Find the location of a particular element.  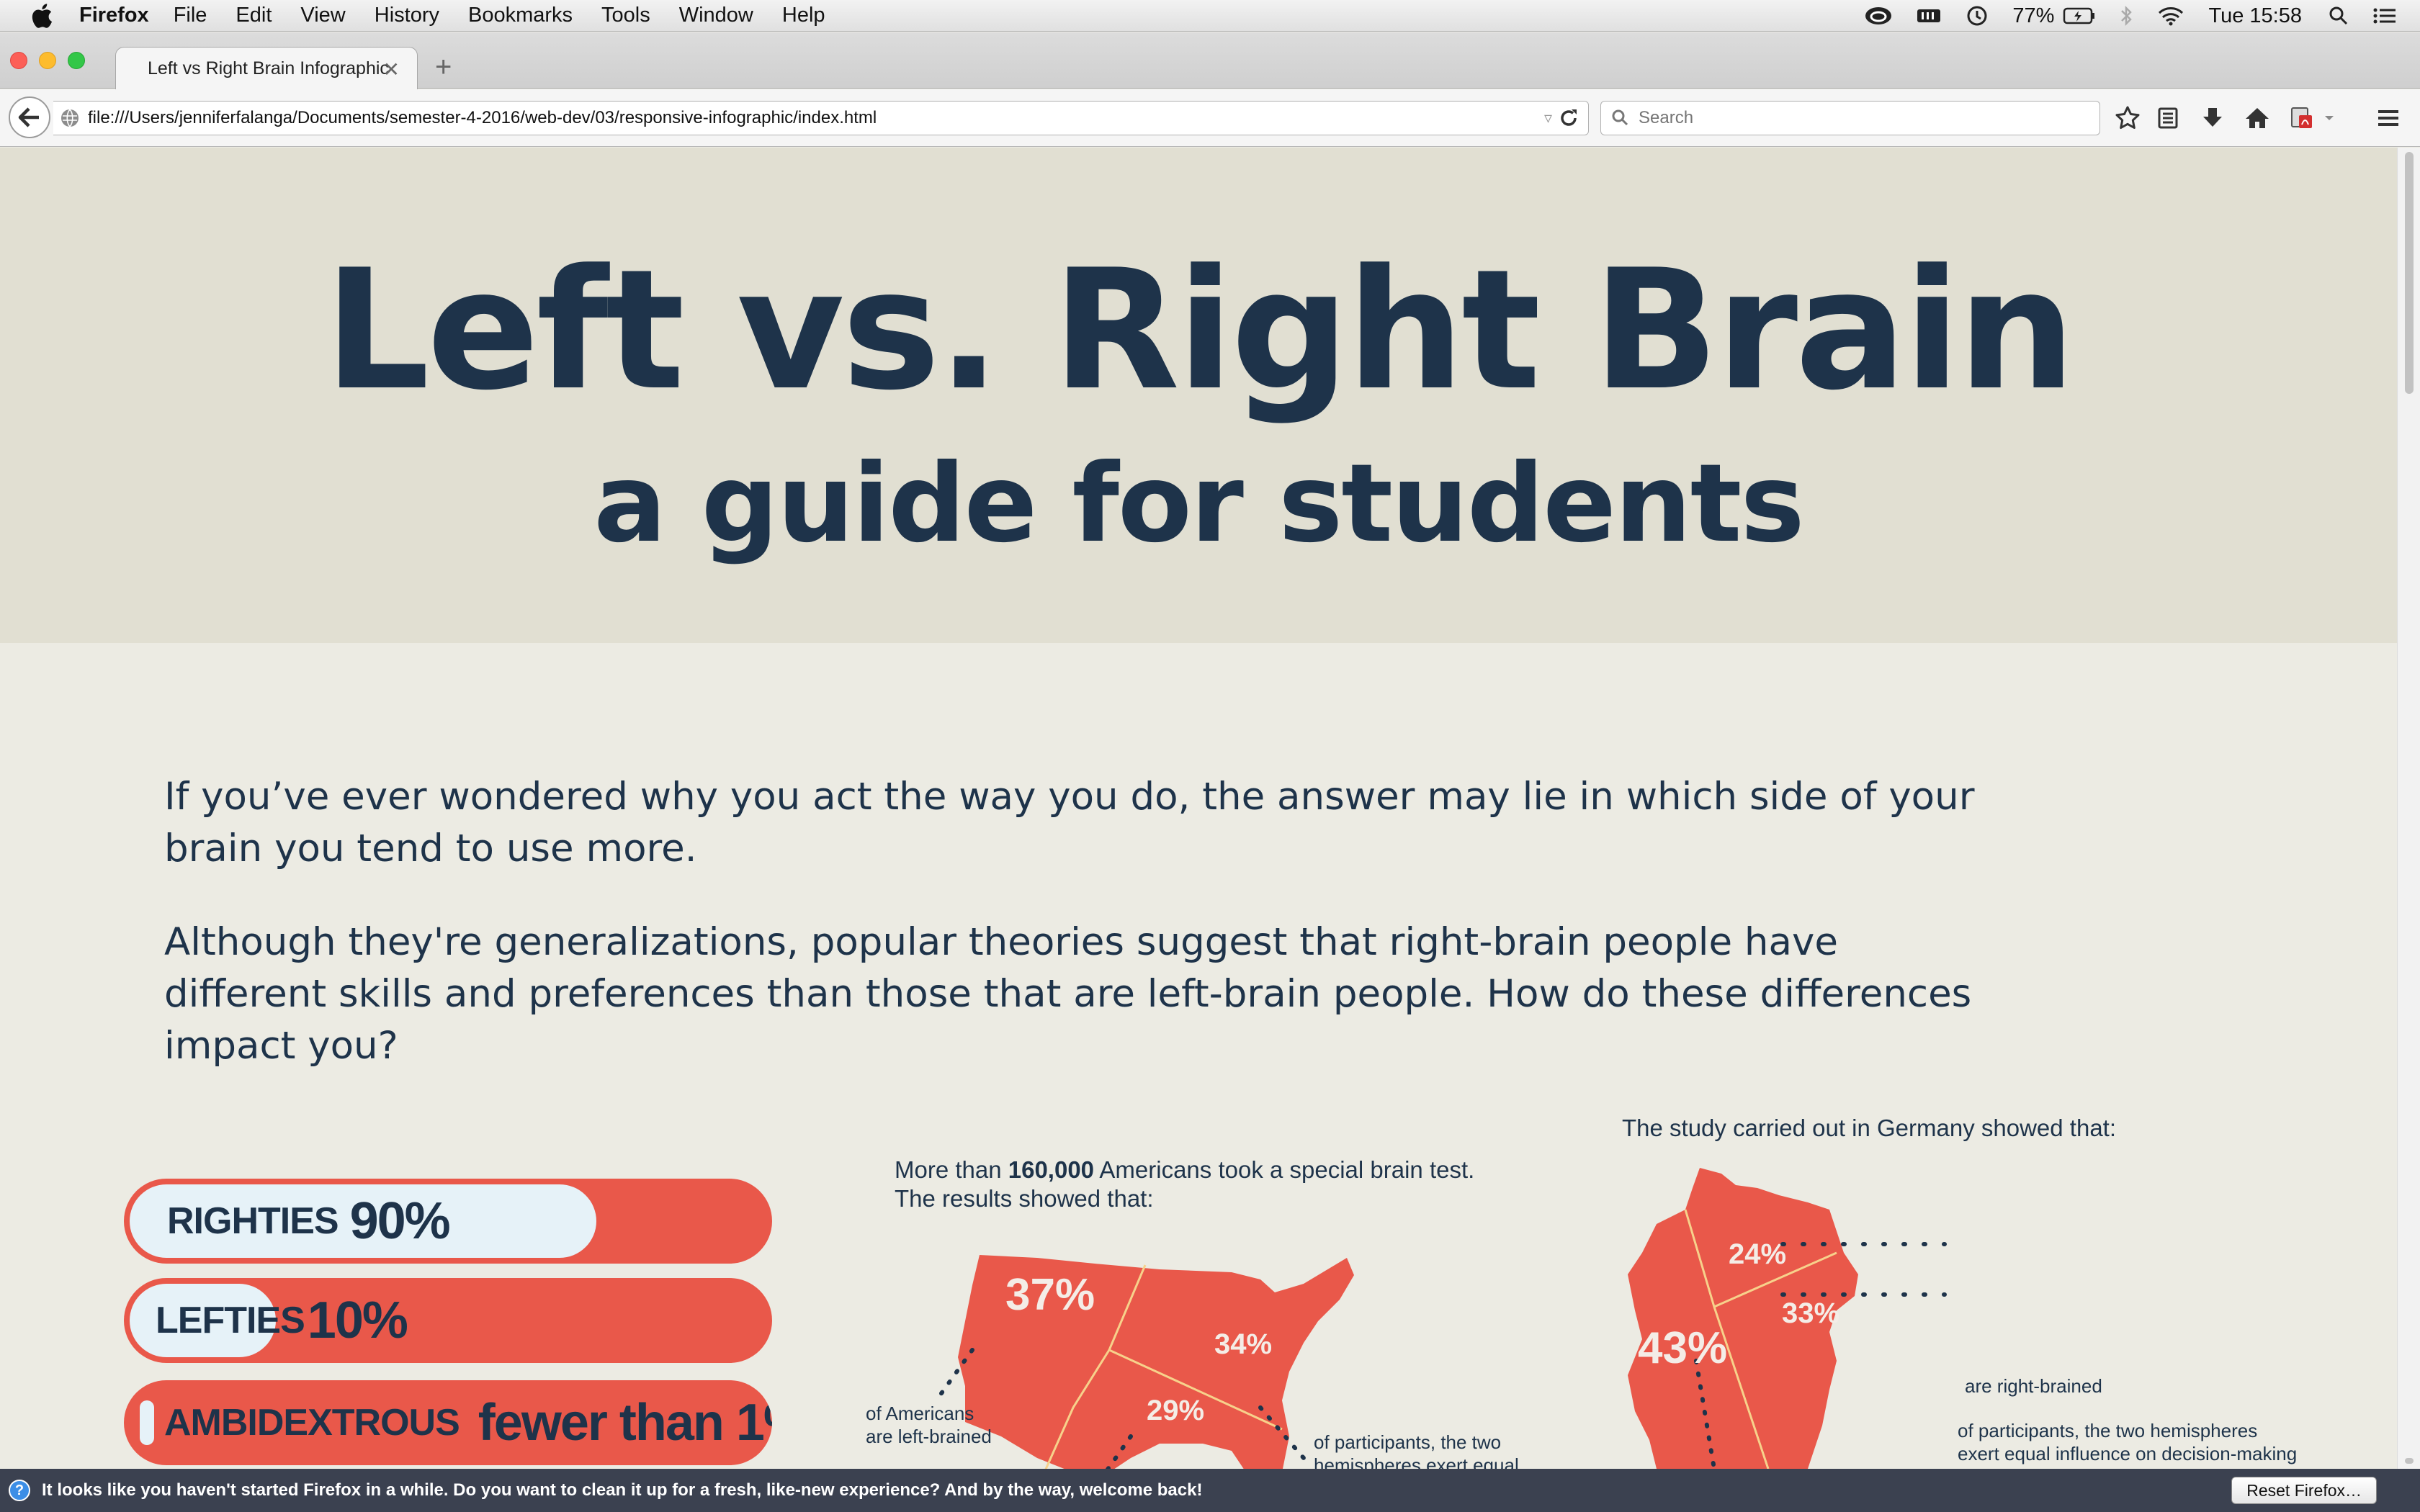

search-icon is located at coordinates (1620, 118).